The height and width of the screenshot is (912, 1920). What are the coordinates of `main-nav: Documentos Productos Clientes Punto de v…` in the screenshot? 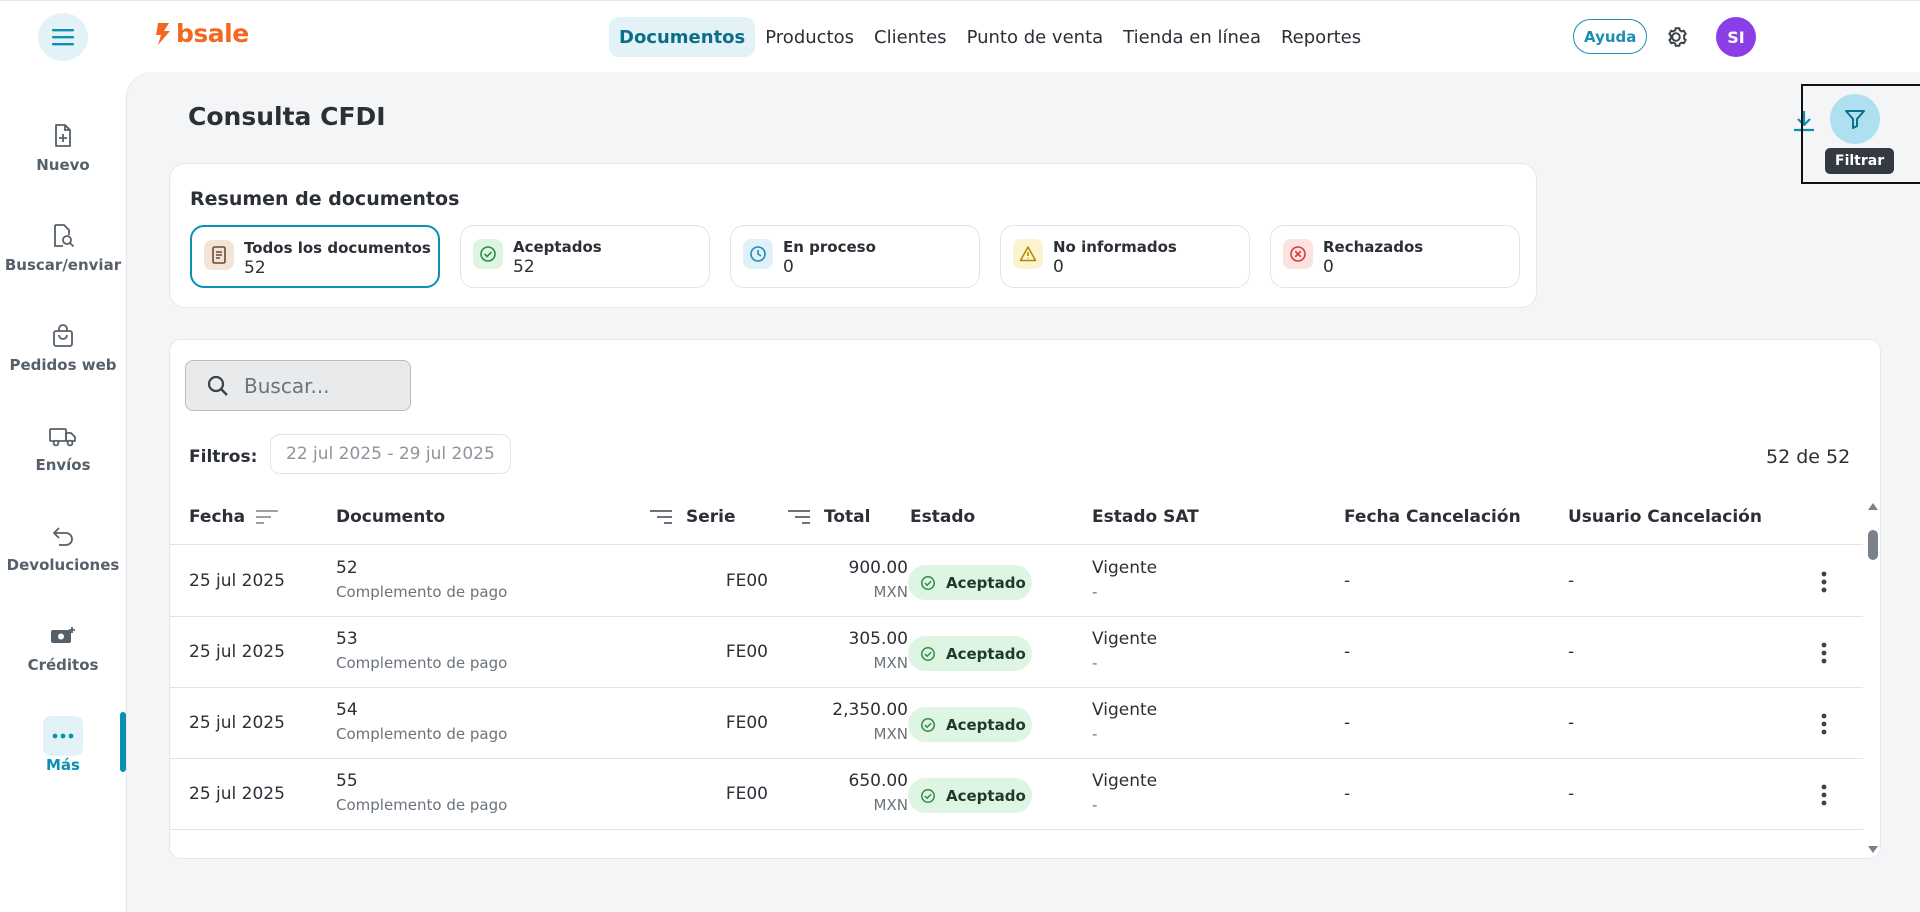 It's located at (990, 37).